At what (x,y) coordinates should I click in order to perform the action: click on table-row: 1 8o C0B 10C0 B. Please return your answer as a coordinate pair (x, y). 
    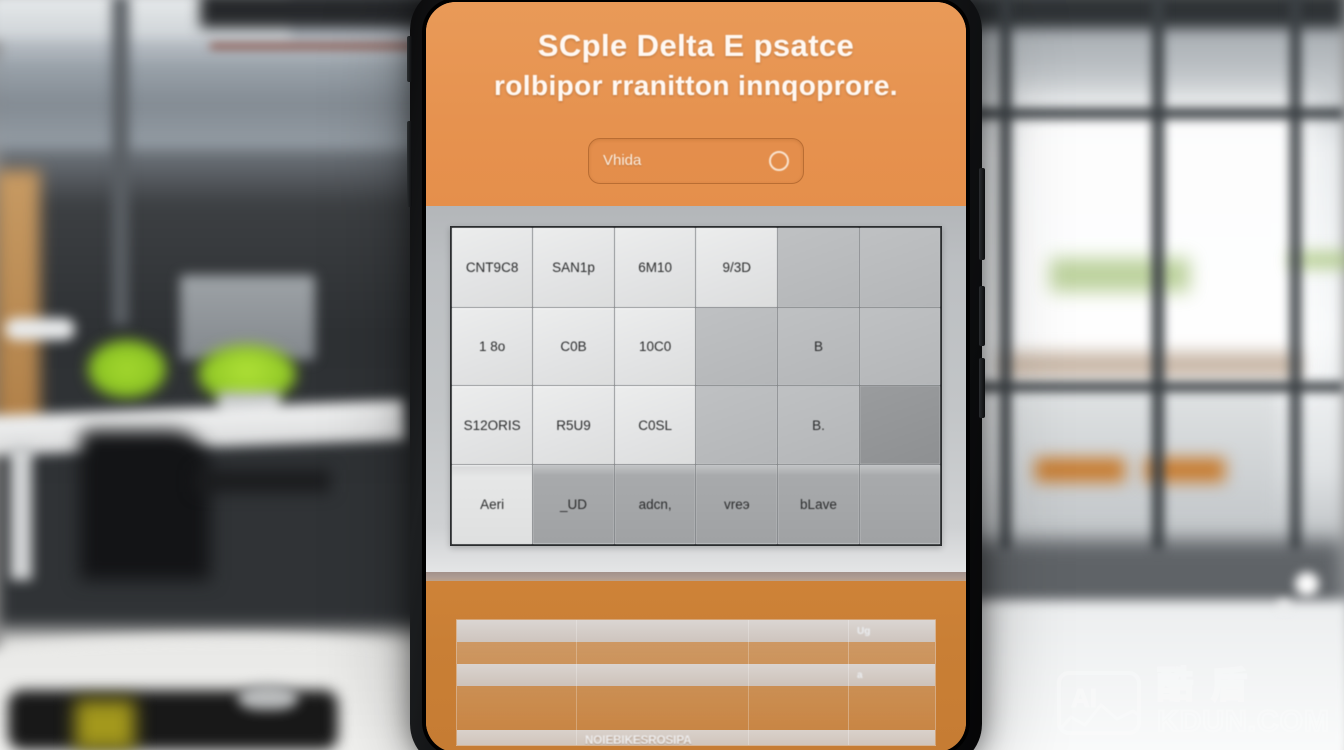
    Looking at the image, I should click on (696, 347).